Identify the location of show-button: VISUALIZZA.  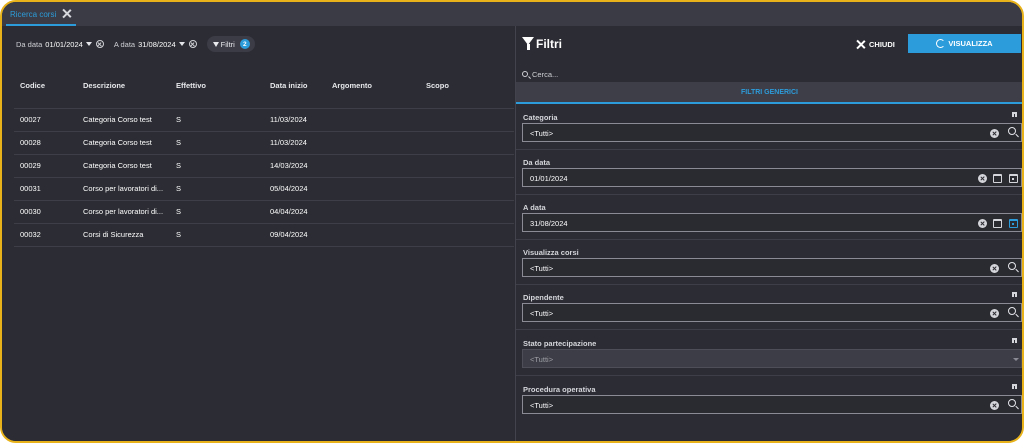
(964, 43).